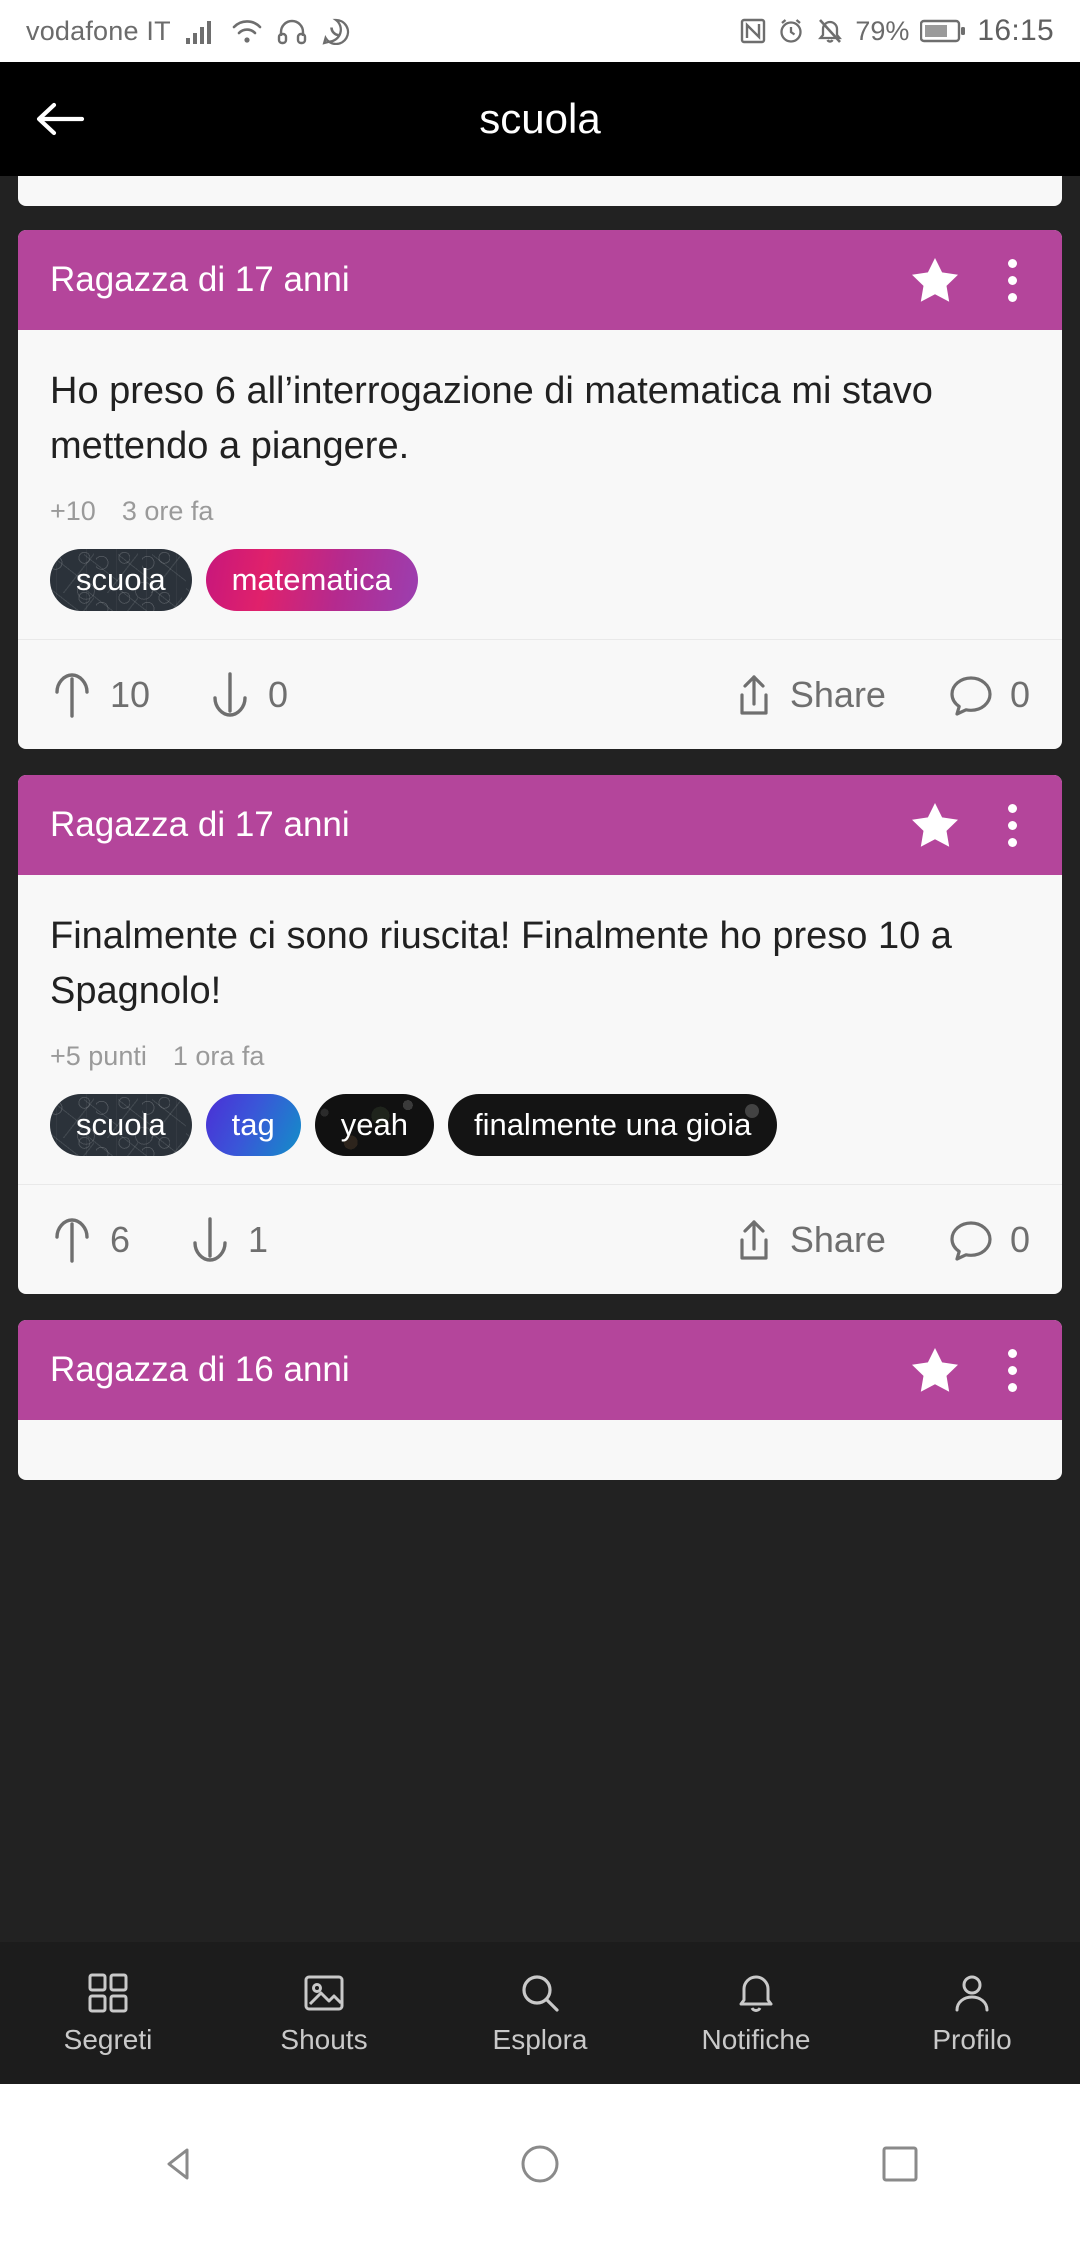  I want to click on post-header: Ragazza di 16 anni, so click(540, 1370).